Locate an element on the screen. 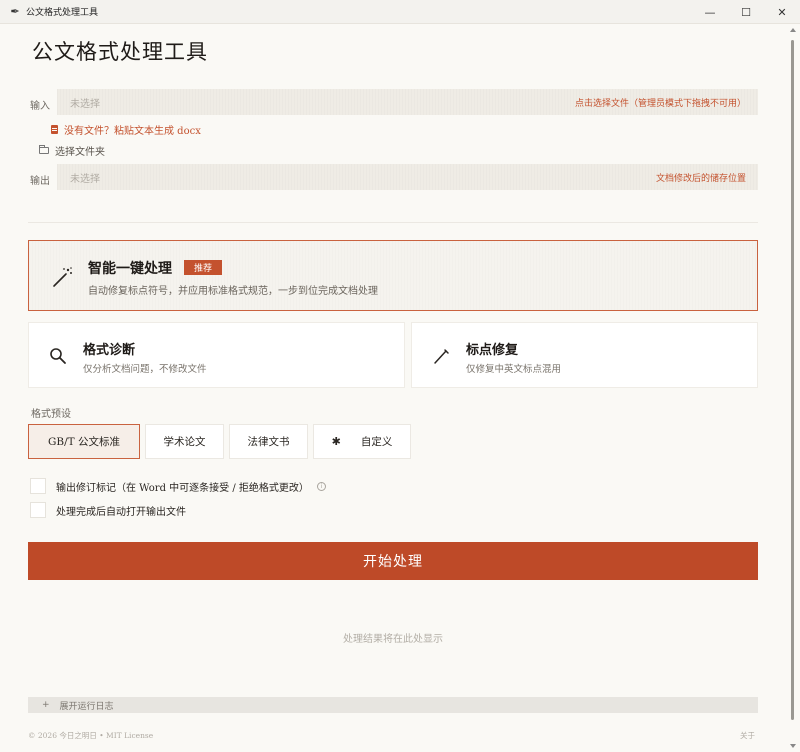 This screenshot has width=800, height=752. auto-open-label: 处理完成后自动打开输出文件 is located at coordinates (121, 512).